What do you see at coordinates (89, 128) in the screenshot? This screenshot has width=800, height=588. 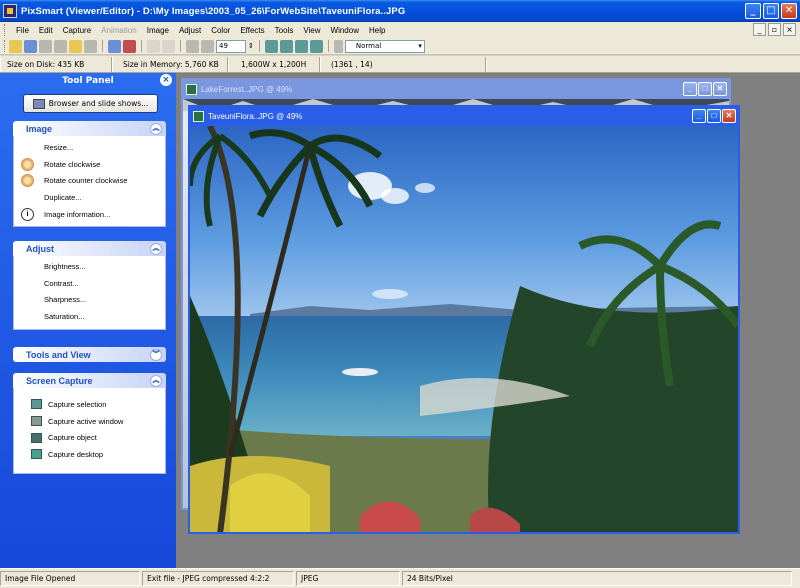 I see `image-group-header: Image ︽` at bounding box center [89, 128].